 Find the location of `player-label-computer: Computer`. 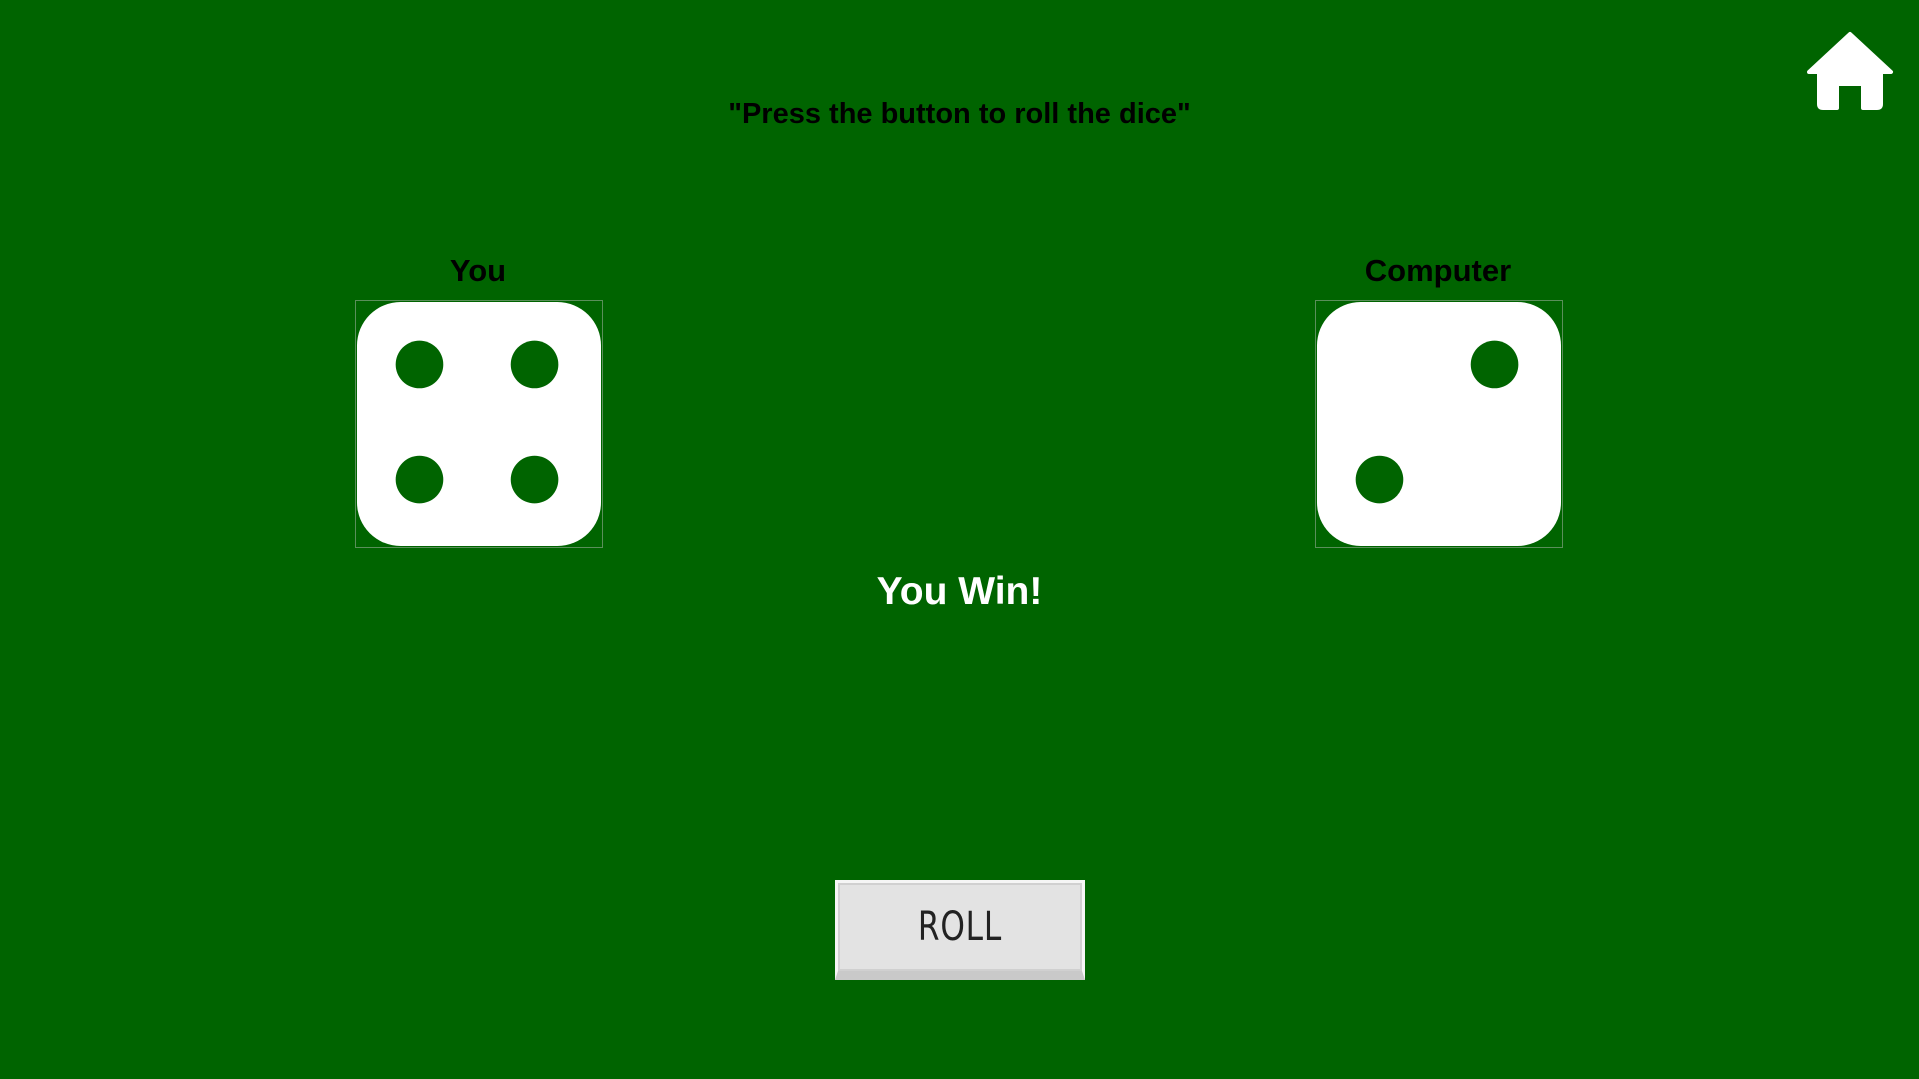

player-label-computer: Computer is located at coordinates (1438, 270).